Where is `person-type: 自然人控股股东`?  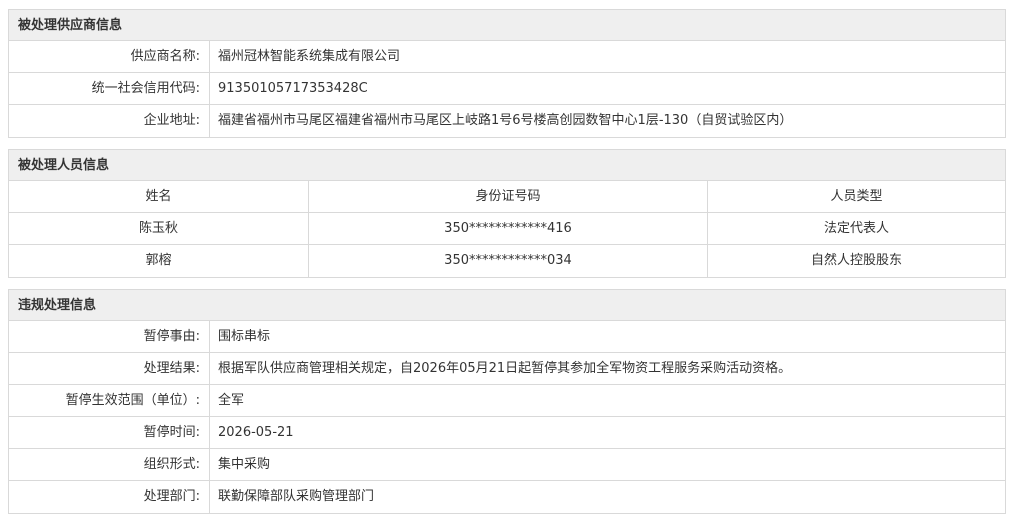
person-type: 自然人控股股东 is located at coordinates (856, 260).